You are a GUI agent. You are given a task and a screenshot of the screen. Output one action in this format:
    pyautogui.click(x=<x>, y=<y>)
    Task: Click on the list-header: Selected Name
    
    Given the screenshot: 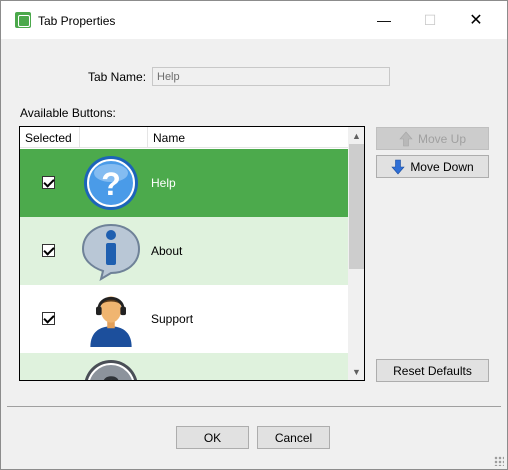 What is the action you would take?
    pyautogui.click(x=184, y=137)
    